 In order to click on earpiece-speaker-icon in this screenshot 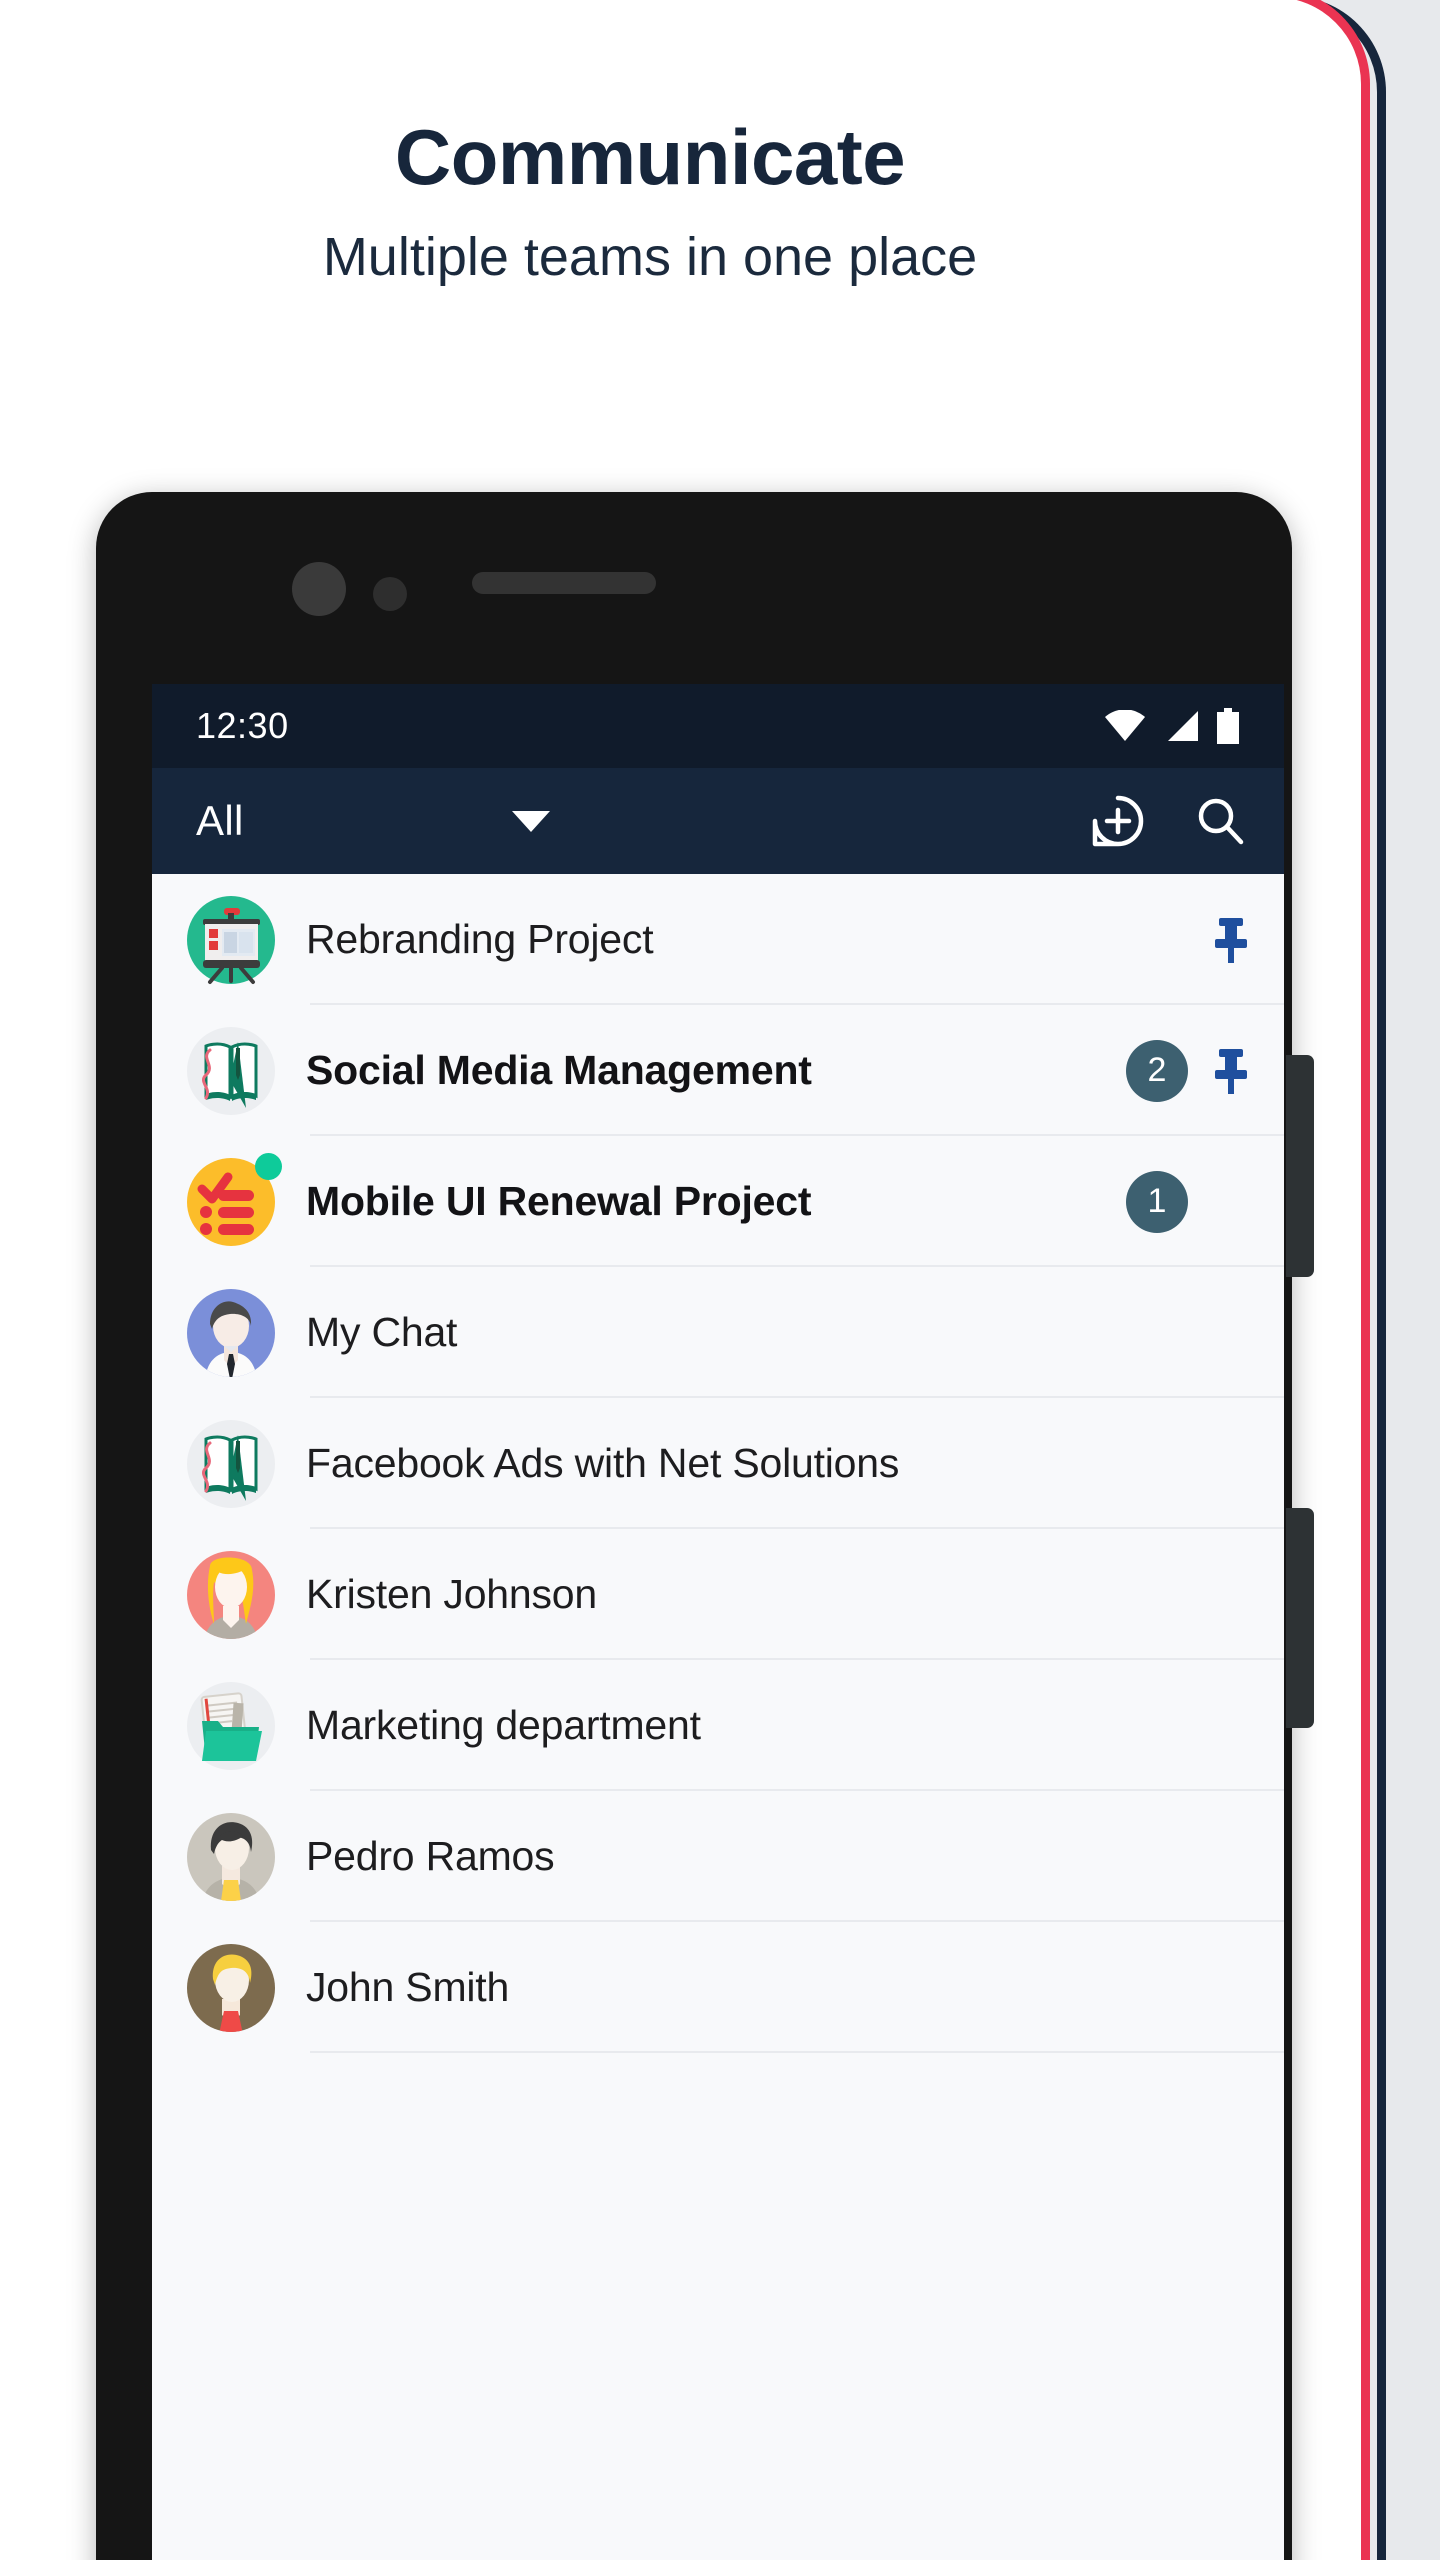, I will do `click(564, 583)`.